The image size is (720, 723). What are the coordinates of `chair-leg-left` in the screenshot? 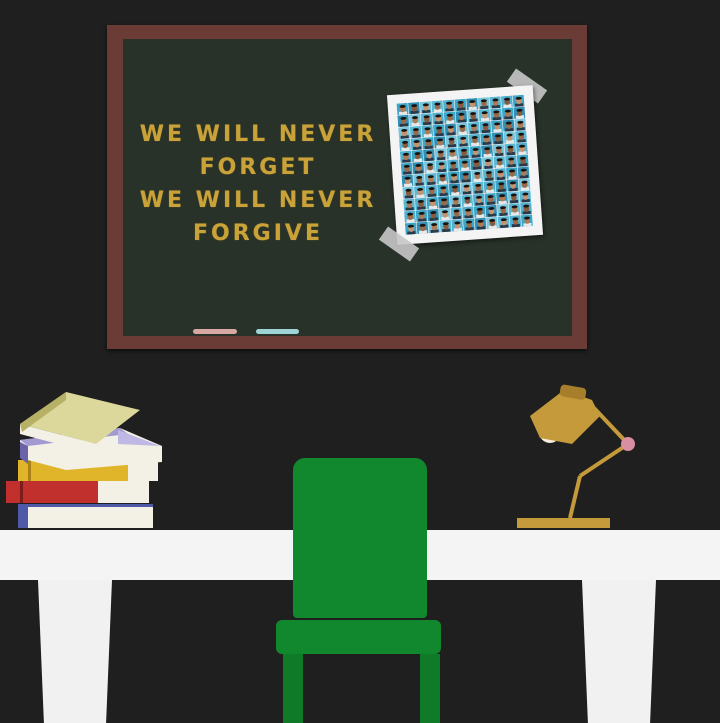 It's located at (293, 688).